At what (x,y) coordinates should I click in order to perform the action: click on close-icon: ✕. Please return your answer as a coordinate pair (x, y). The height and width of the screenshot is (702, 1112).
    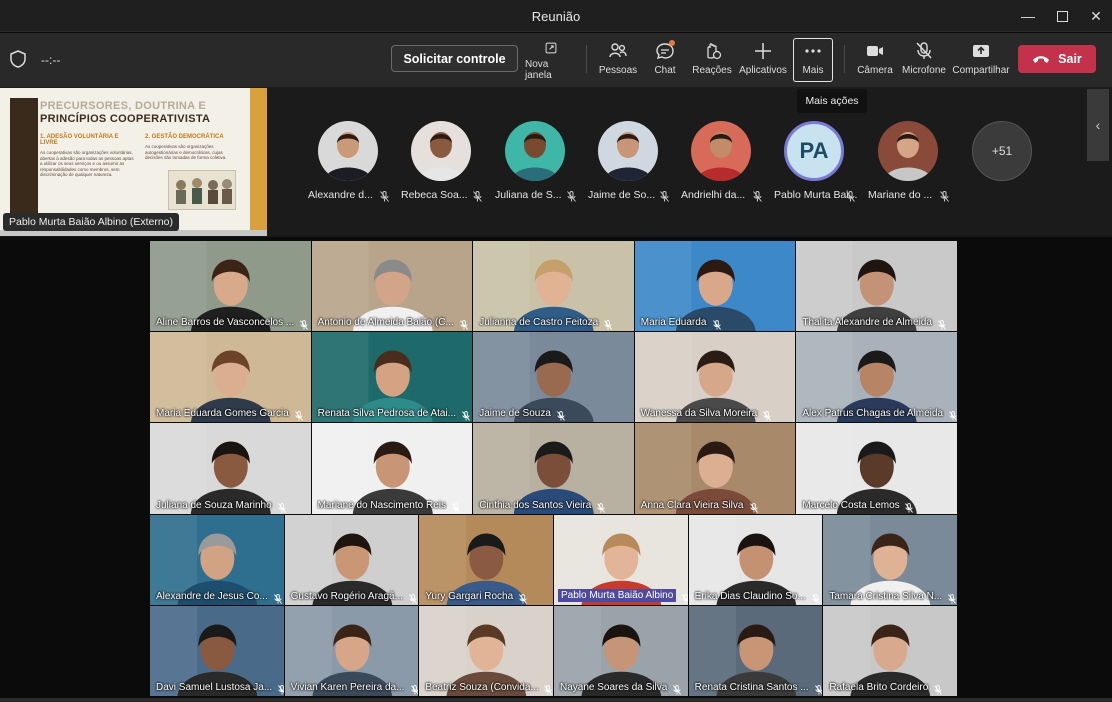
    Looking at the image, I should click on (1096, 16).